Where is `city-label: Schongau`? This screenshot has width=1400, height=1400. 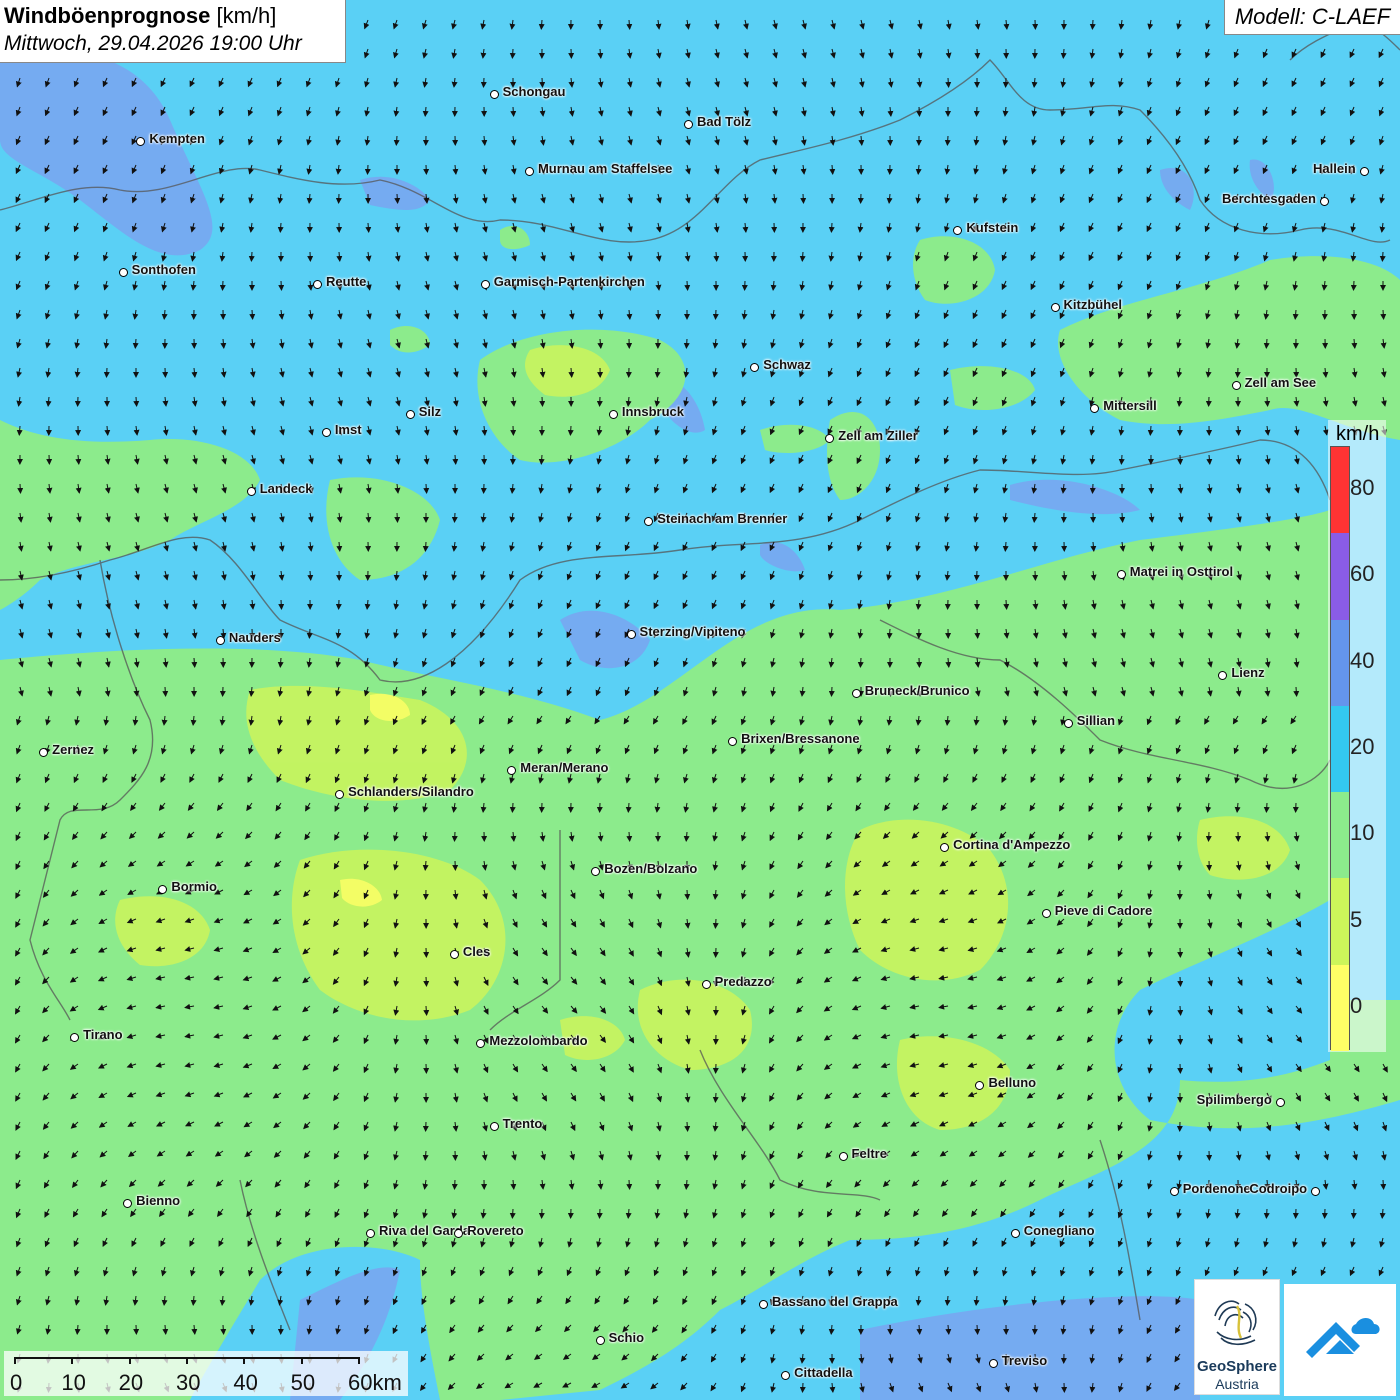 city-label: Schongau is located at coordinates (534, 91).